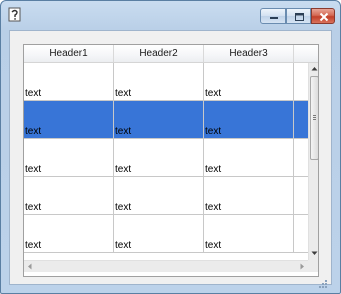 The height and width of the screenshot is (294, 341). What do you see at coordinates (69, 53) in the screenshot?
I see `column-header-1: Header1` at bounding box center [69, 53].